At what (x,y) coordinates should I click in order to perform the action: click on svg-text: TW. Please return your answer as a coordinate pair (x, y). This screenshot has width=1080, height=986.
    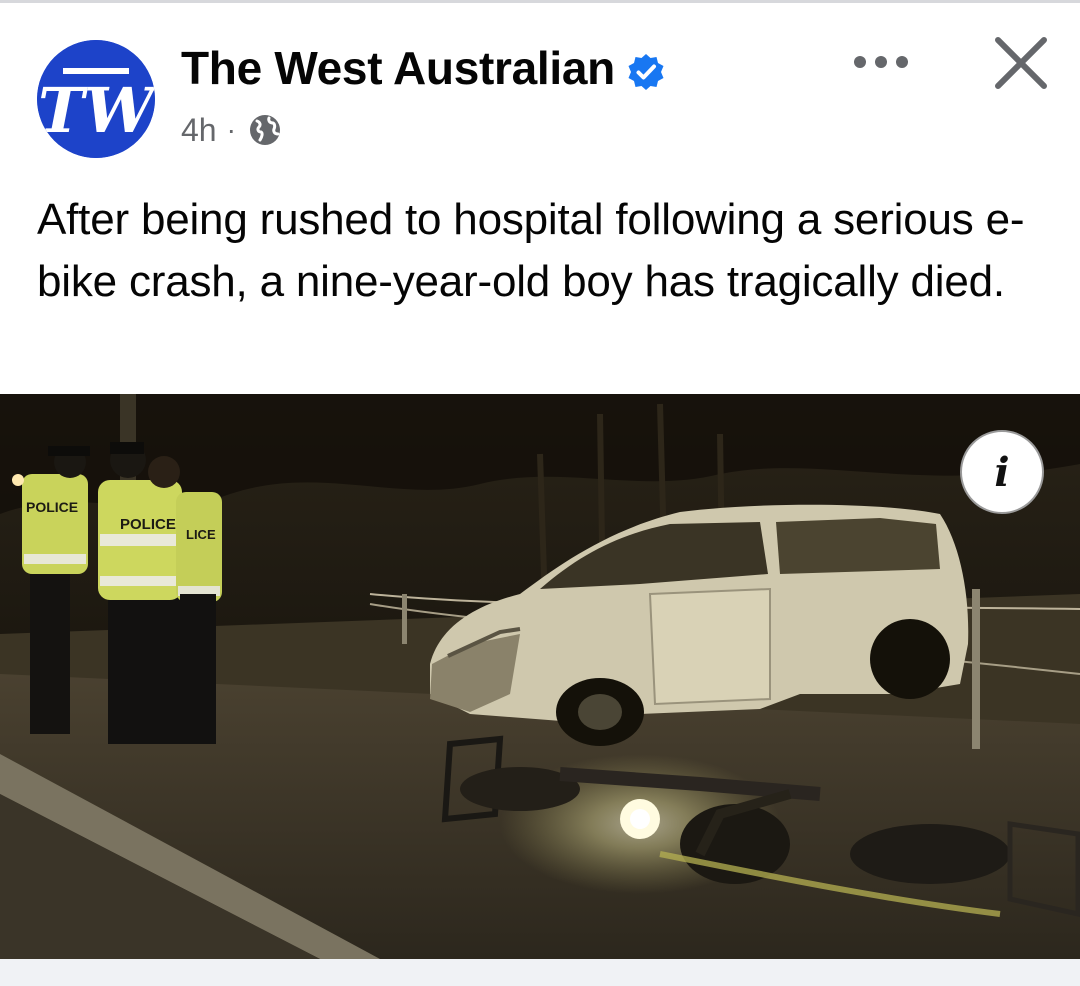
    Looking at the image, I should click on (96, 110).